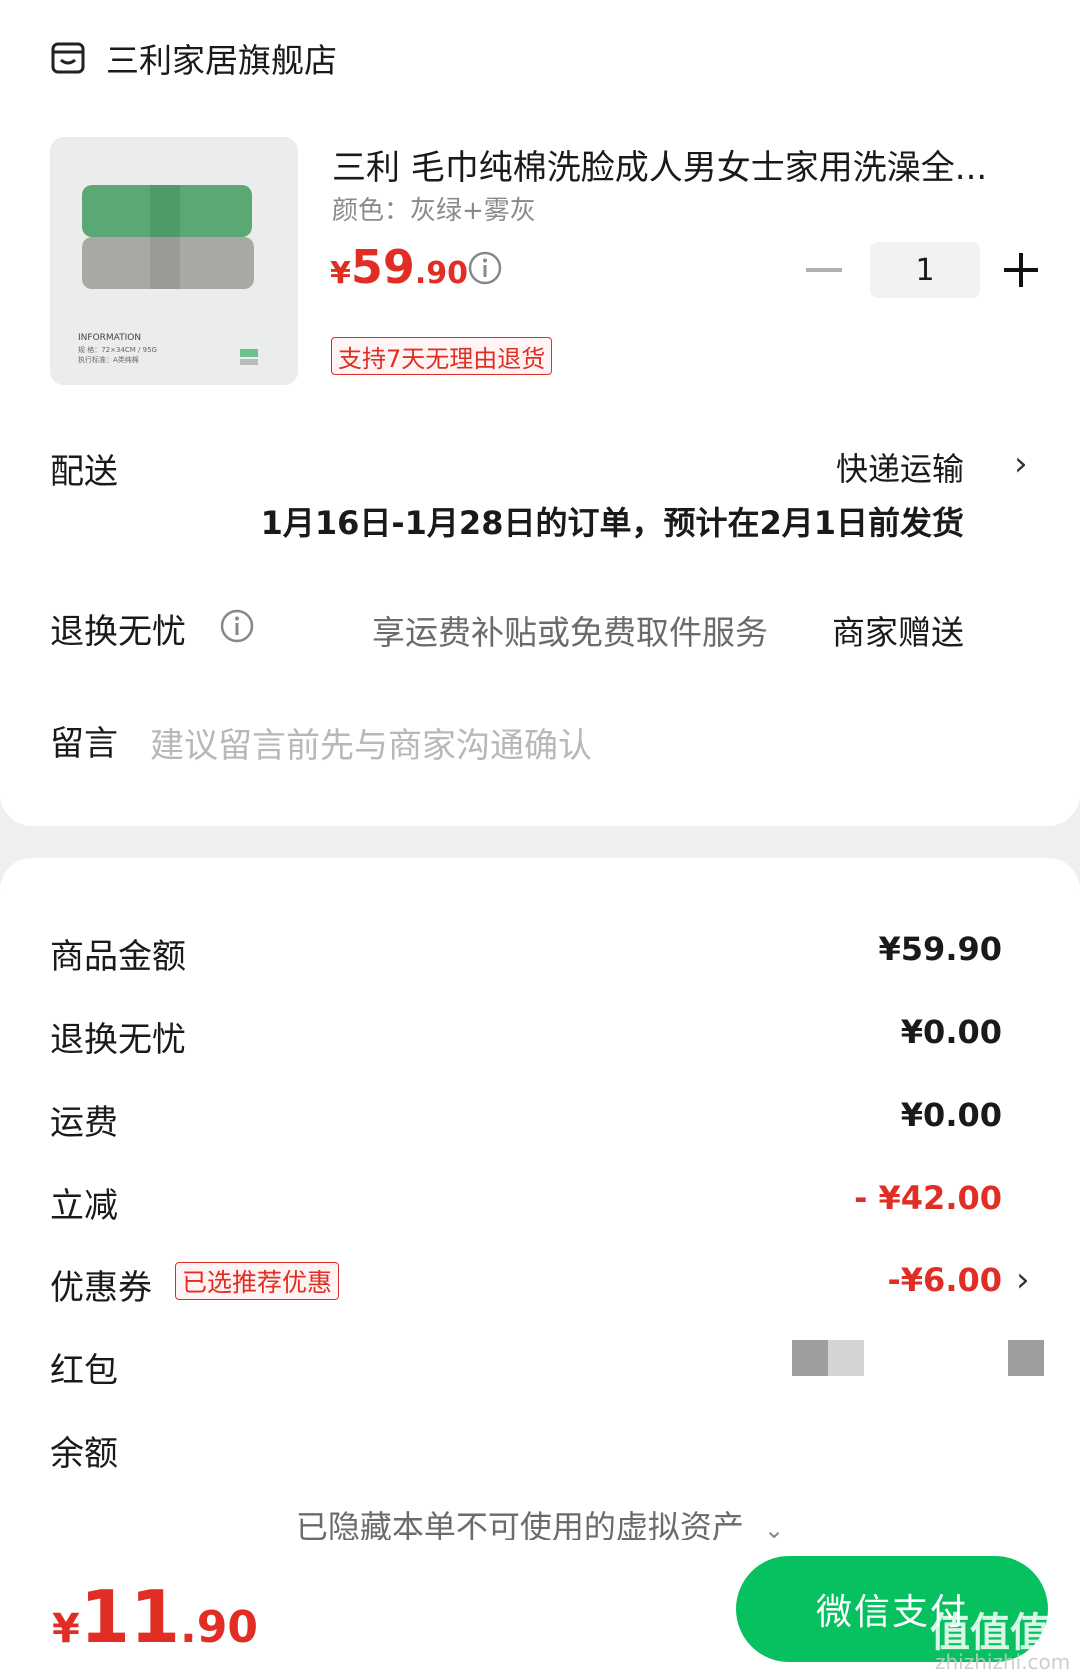 The image size is (1080, 1680). I want to click on coupon-chevron-icon: ›, so click(1023, 1280).